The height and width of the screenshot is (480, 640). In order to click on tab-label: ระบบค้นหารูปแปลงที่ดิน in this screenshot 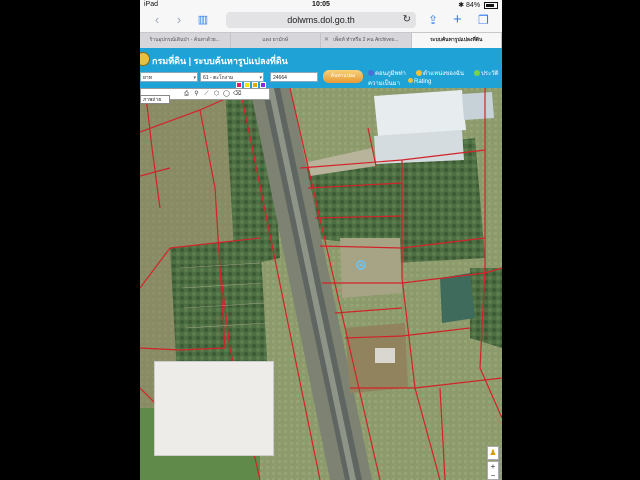, I will do `click(456, 40)`.